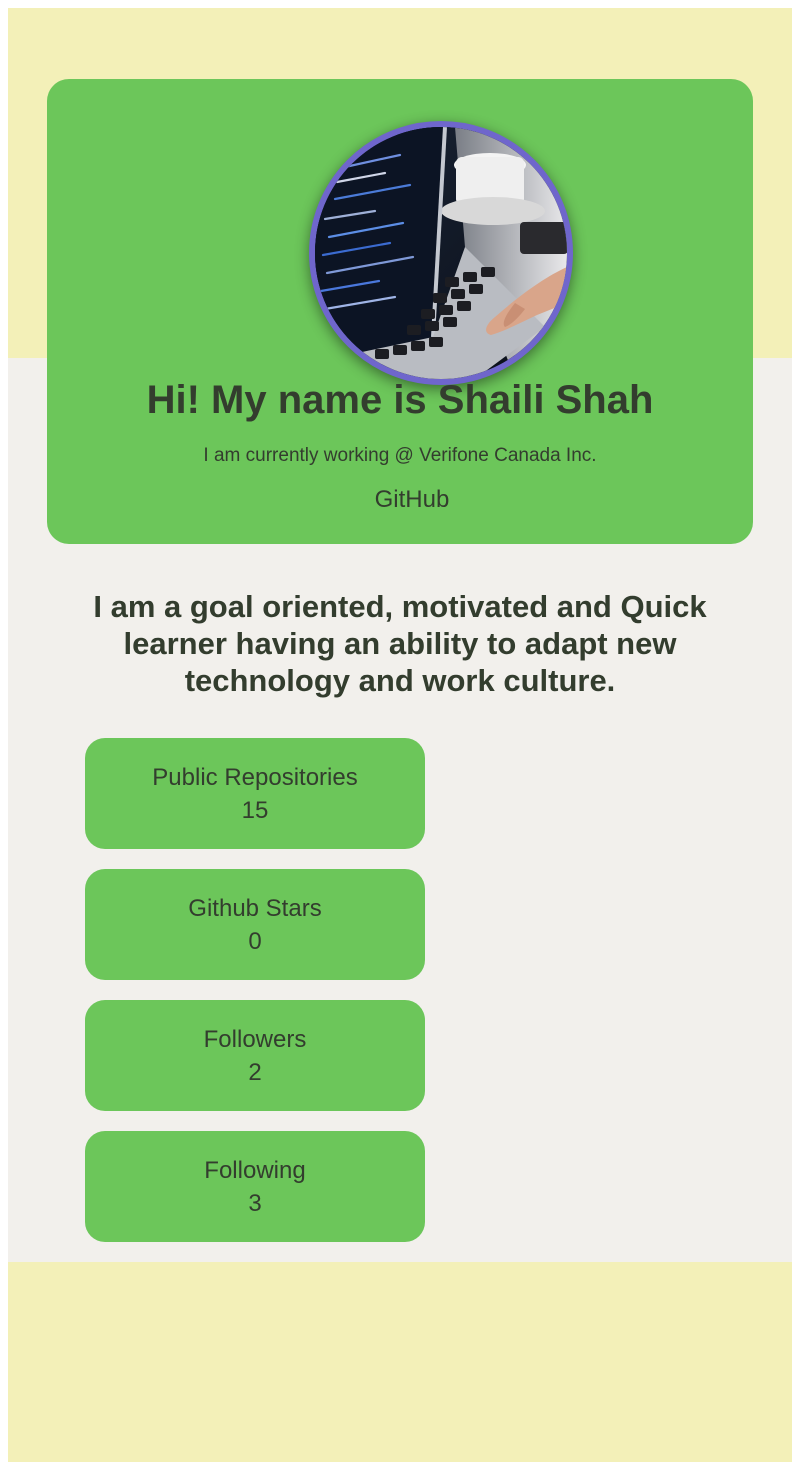  Describe the element at coordinates (255, 1203) in the screenshot. I see `stat-value: 3` at that location.